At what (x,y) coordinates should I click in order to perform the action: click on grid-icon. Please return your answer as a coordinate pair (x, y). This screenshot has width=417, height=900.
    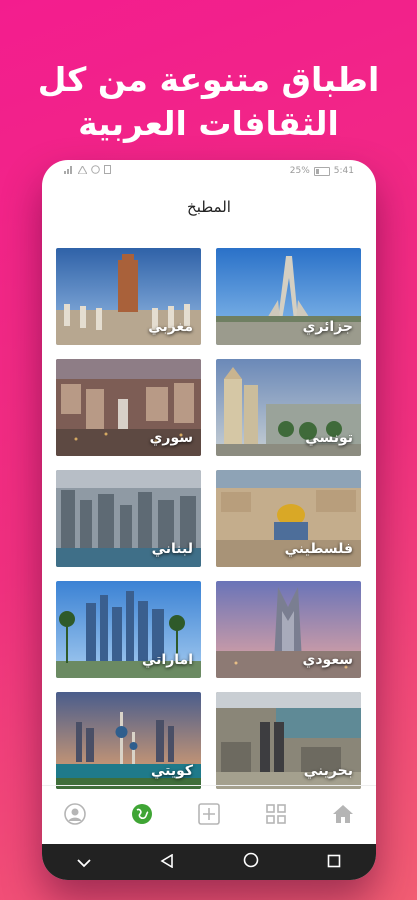
    Looking at the image, I should click on (276, 816).